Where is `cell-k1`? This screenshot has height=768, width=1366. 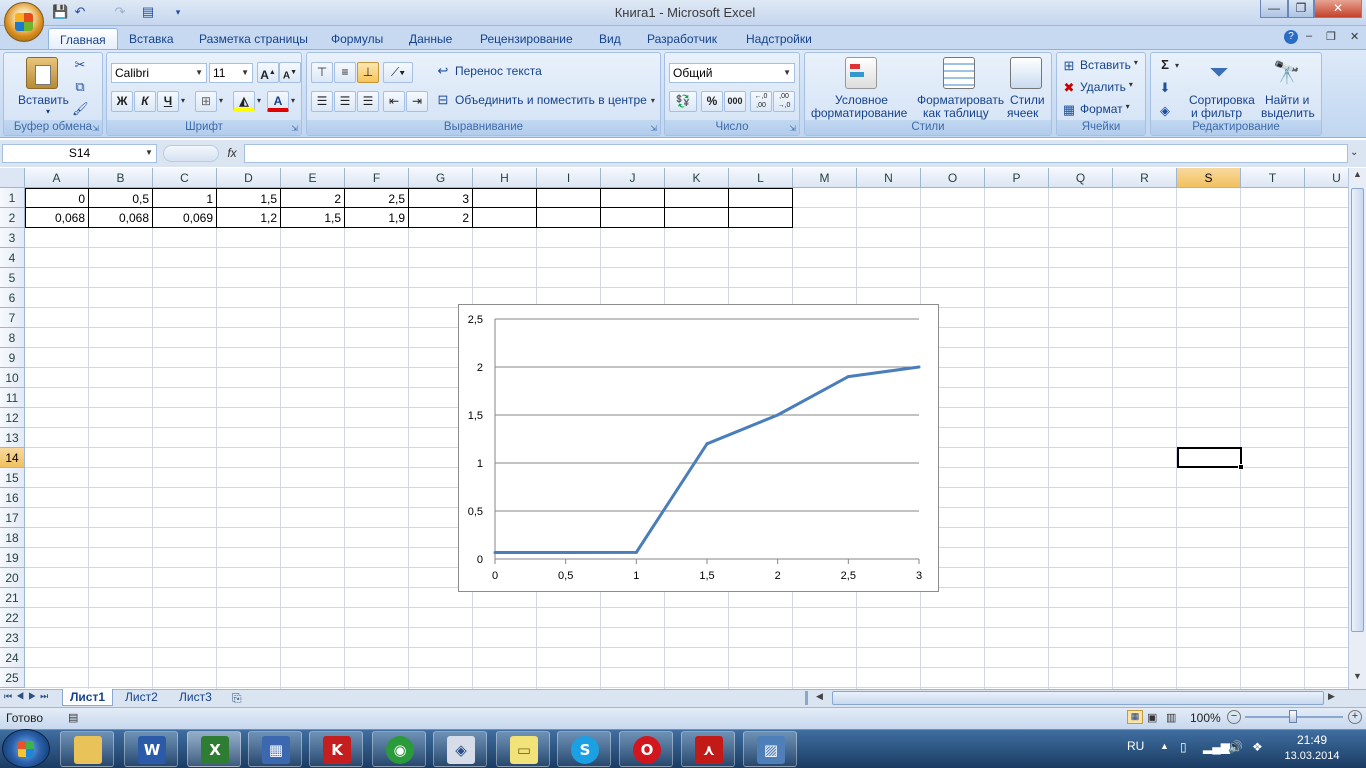
cell-k1 is located at coordinates (697, 198).